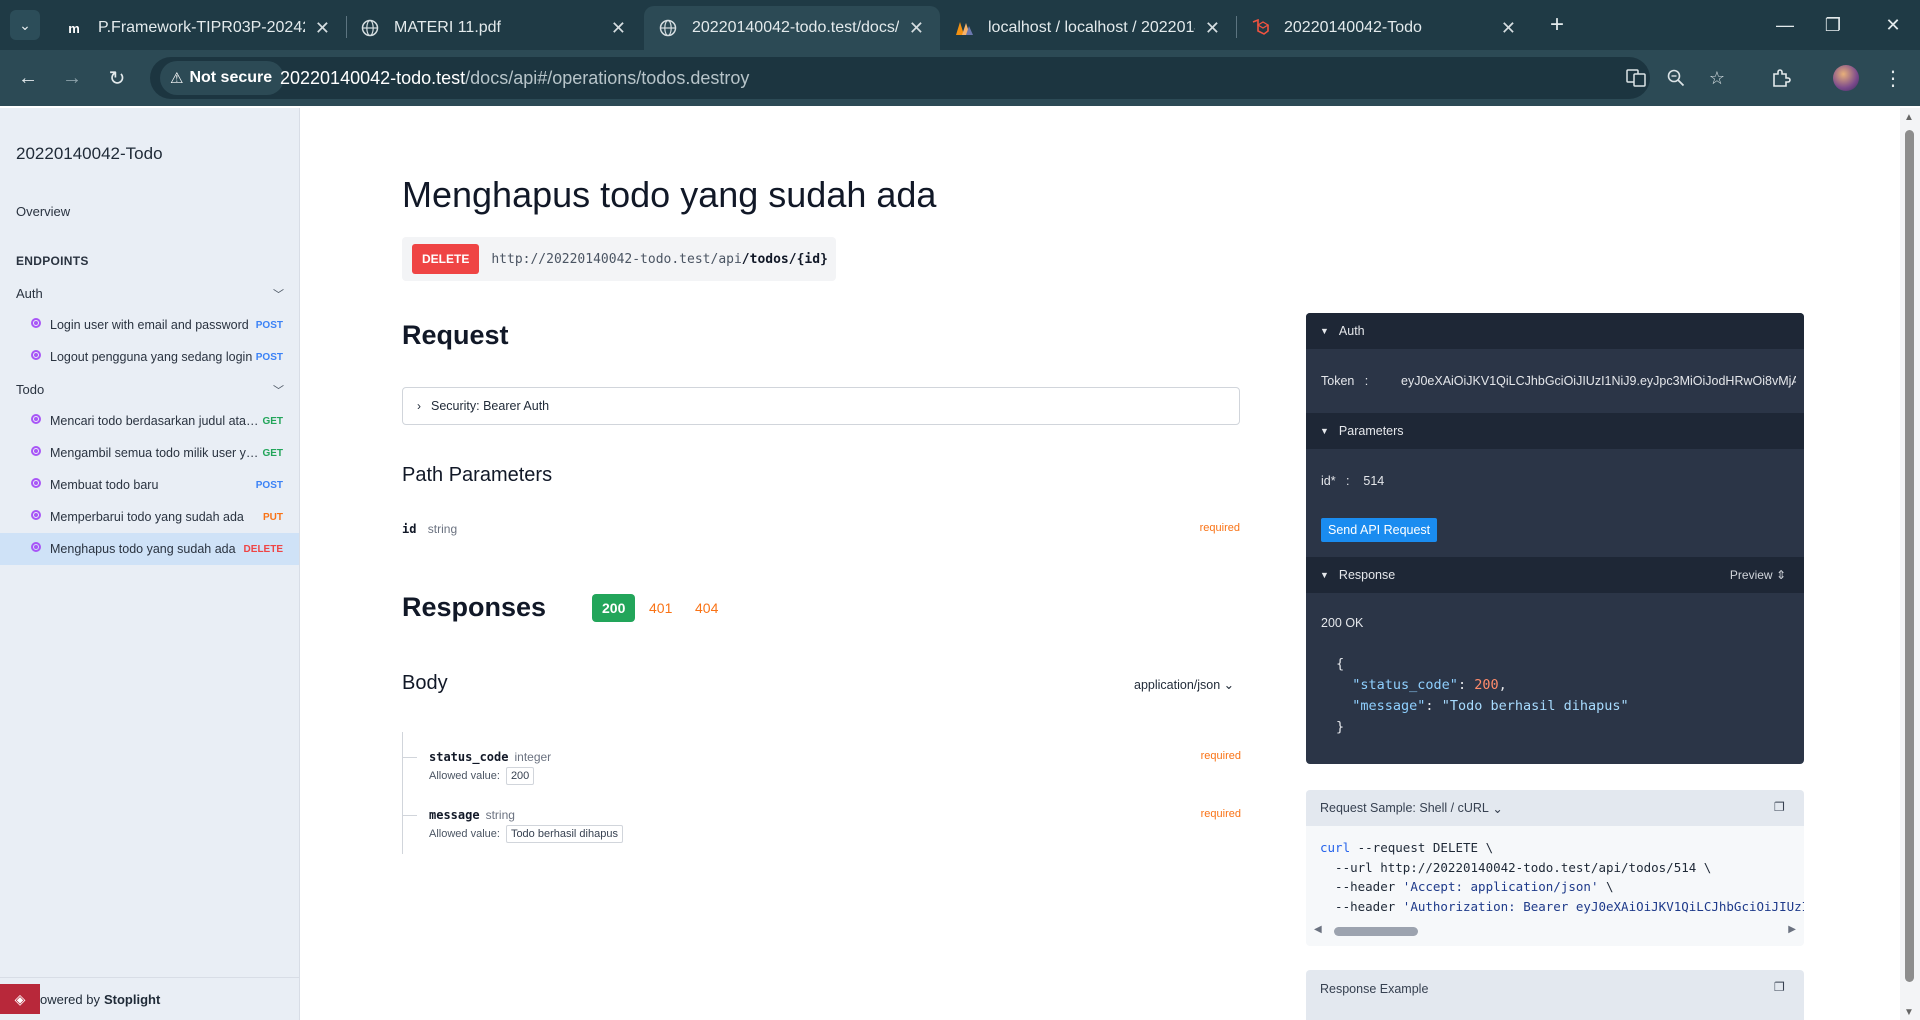 This screenshot has height=1020, width=1920. What do you see at coordinates (784, 259) in the screenshot?
I see `endpoint-path: /todos/{id}` at bounding box center [784, 259].